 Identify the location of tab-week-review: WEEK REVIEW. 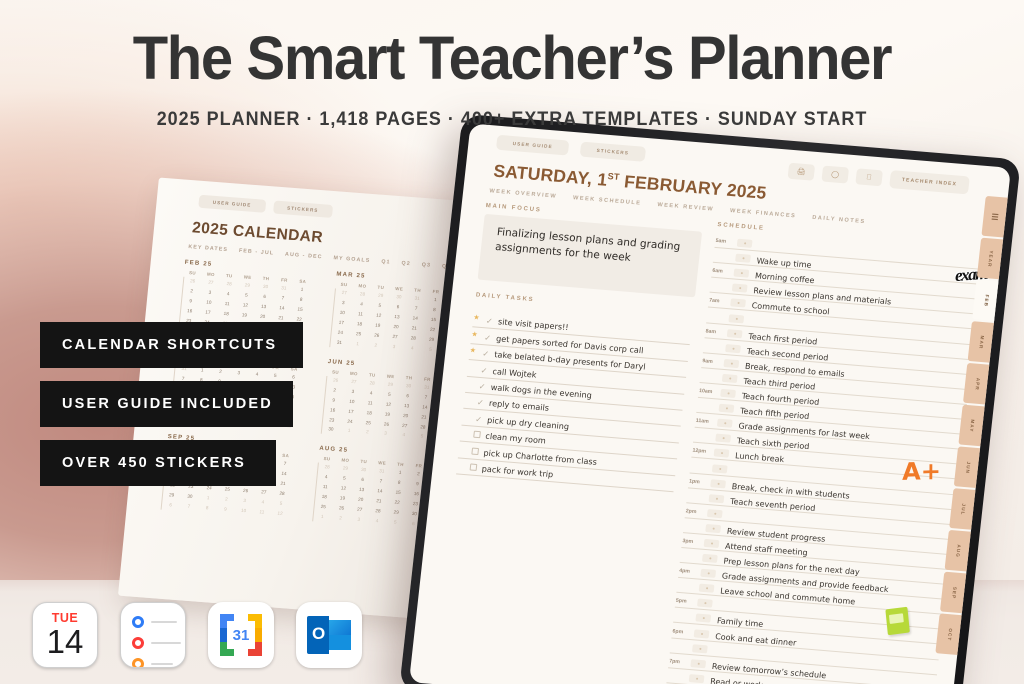
(685, 207).